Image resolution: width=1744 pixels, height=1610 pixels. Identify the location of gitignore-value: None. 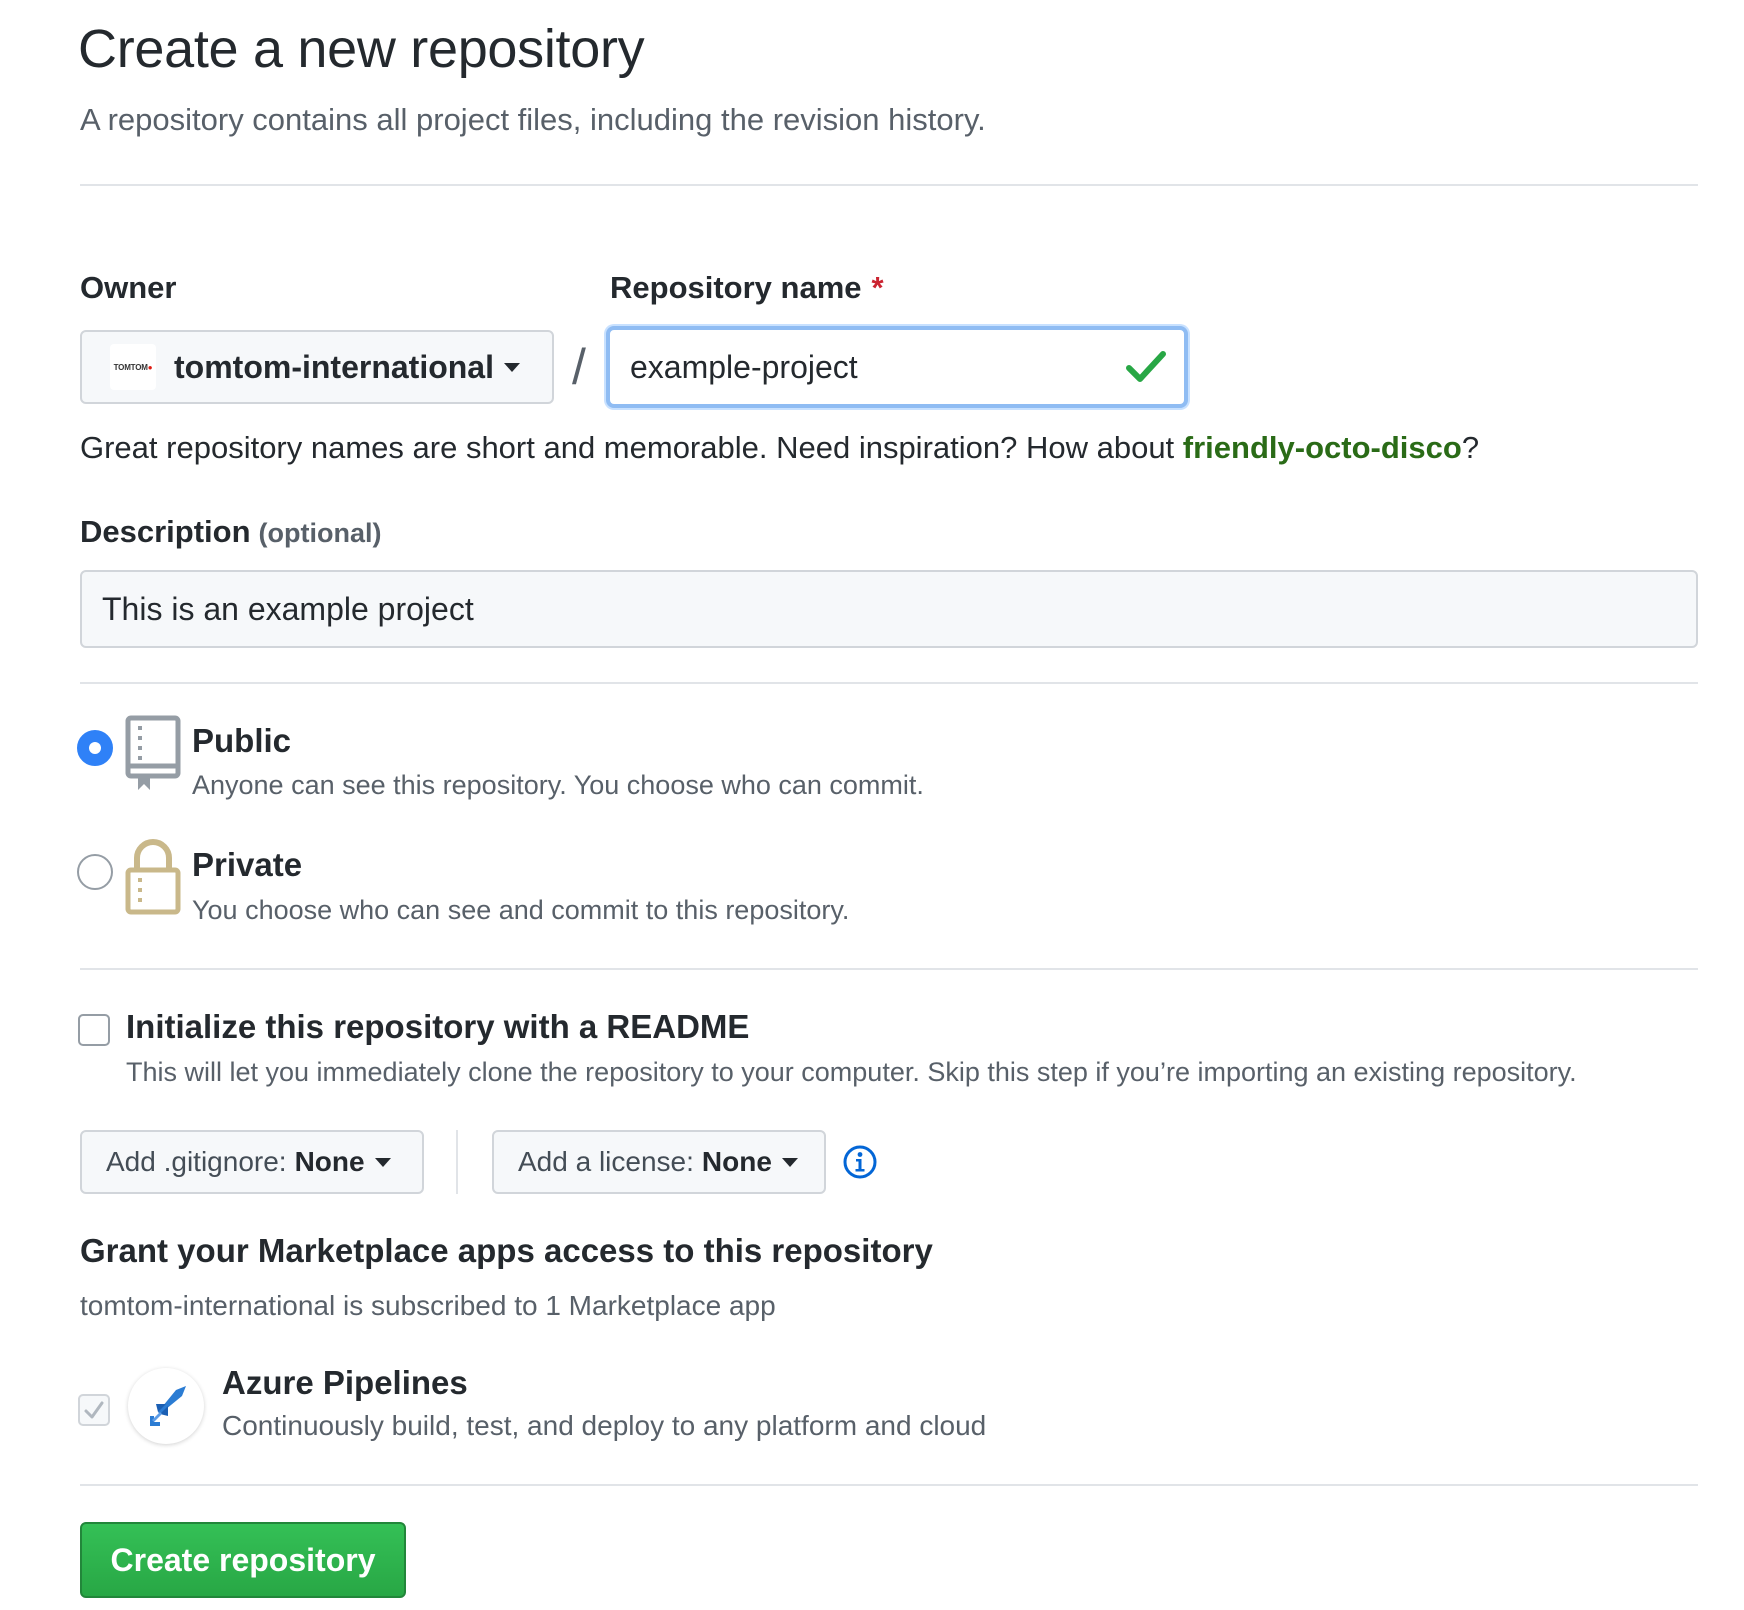
(329, 1161).